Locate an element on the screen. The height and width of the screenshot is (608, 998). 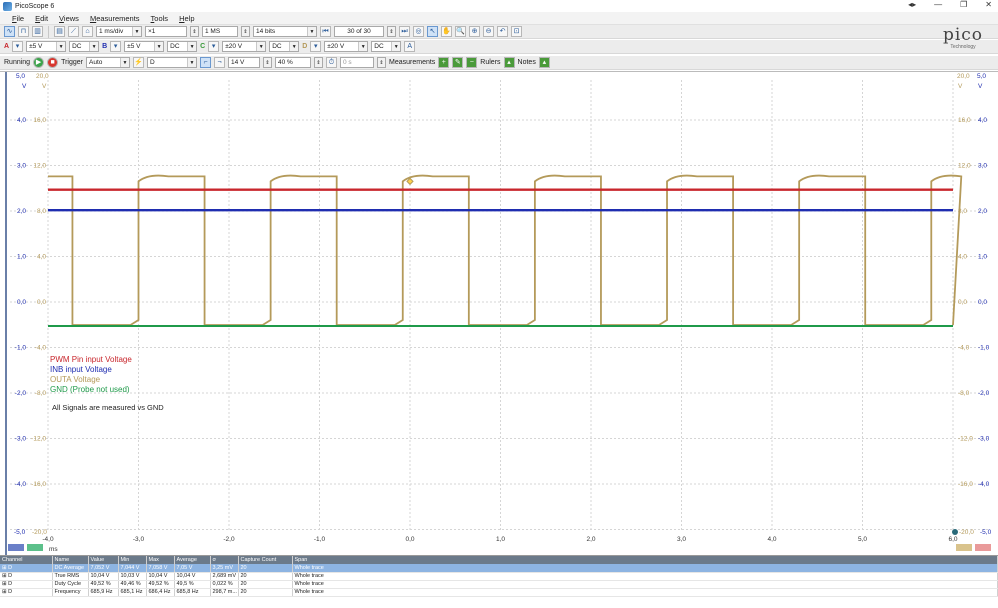
menu-tools: Tools is located at coordinates (160, 18).